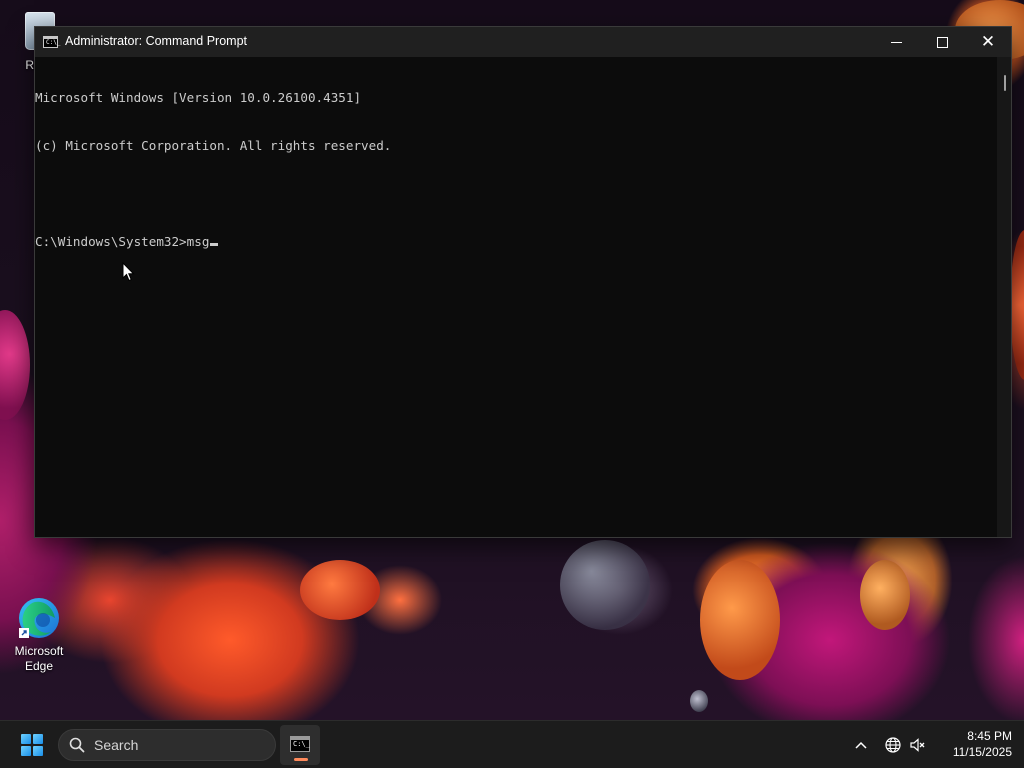 The image size is (1024, 768). Describe the element at coordinates (301, 759) in the screenshot. I see `active-app-indicator` at that location.